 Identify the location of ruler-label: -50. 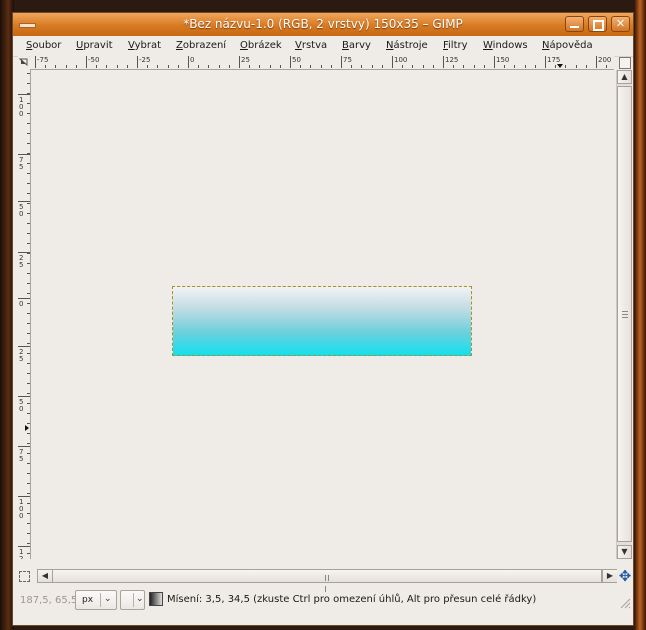
(94, 60).